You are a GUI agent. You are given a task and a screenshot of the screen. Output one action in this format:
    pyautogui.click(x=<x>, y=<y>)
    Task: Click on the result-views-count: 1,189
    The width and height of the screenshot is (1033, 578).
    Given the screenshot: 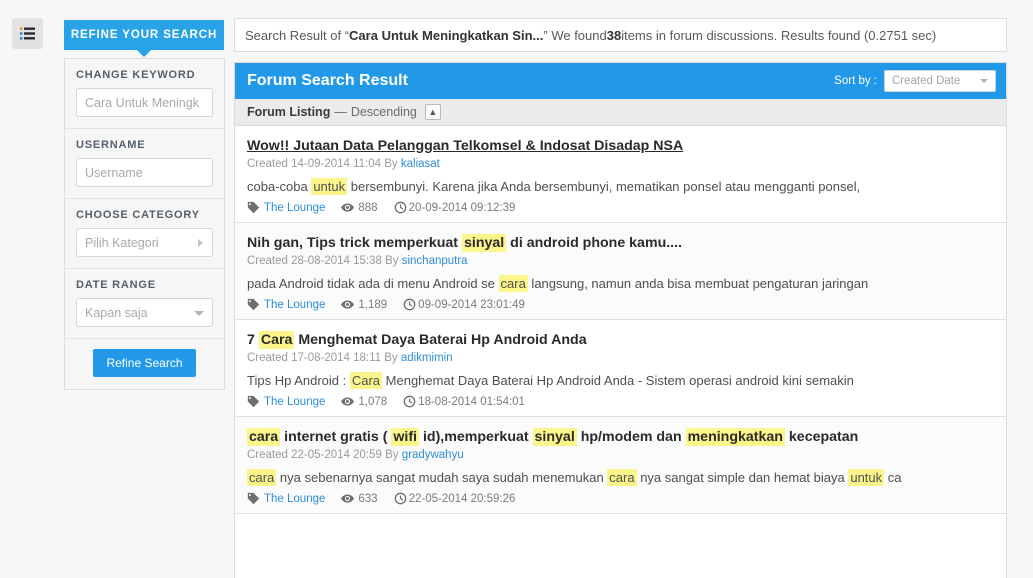 What is the action you would take?
    pyautogui.click(x=373, y=304)
    